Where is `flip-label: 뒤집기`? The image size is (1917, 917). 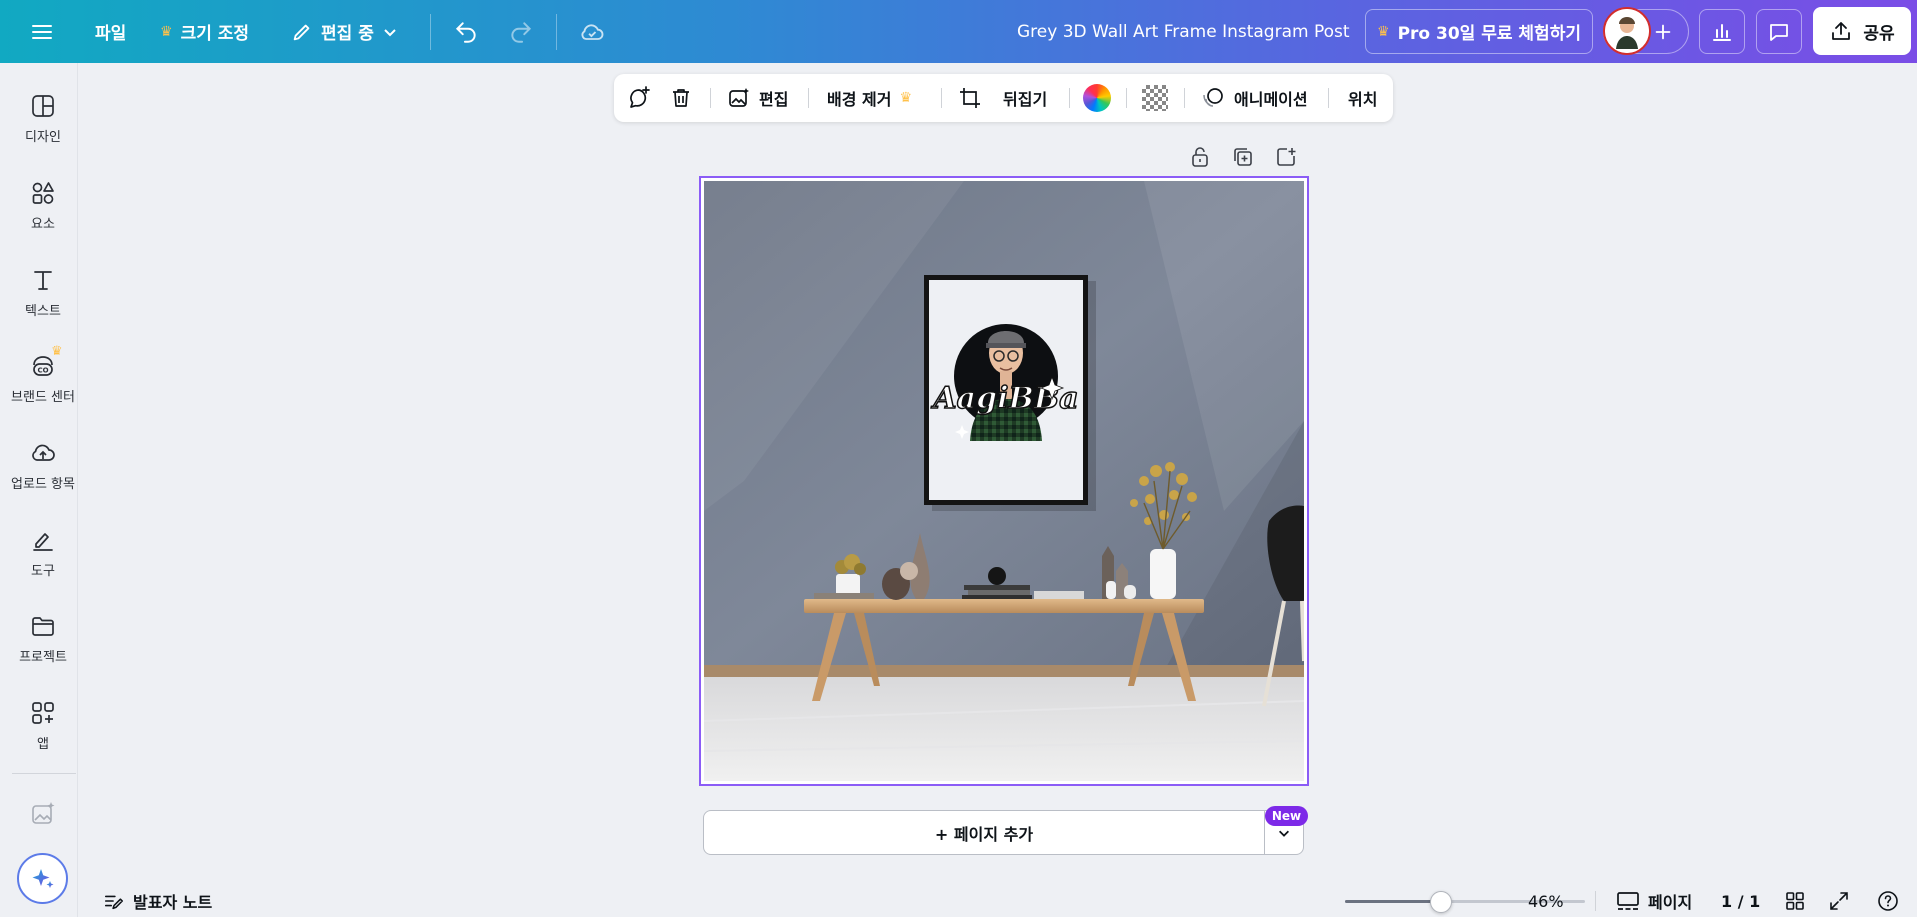
flip-label: 뒤집기 is located at coordinates (1025, 99).